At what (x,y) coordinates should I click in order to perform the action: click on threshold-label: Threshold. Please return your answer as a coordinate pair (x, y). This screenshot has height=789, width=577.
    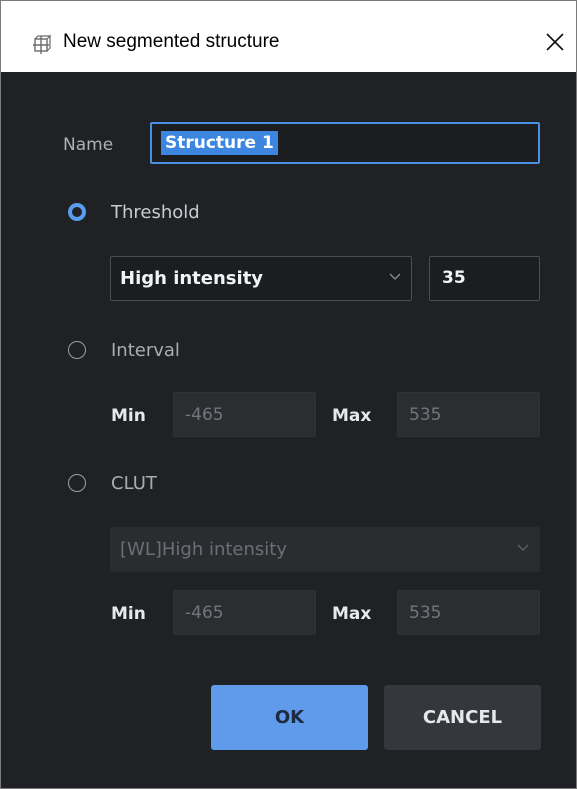
    Looking at the image, I should click on (155, 212).